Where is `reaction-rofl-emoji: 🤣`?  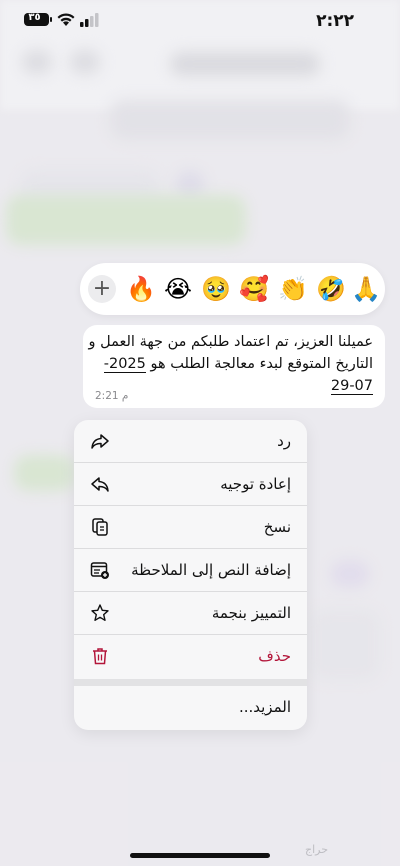 reaction-rofl-emoji: 🤣 is located at coordinates (331, 289).